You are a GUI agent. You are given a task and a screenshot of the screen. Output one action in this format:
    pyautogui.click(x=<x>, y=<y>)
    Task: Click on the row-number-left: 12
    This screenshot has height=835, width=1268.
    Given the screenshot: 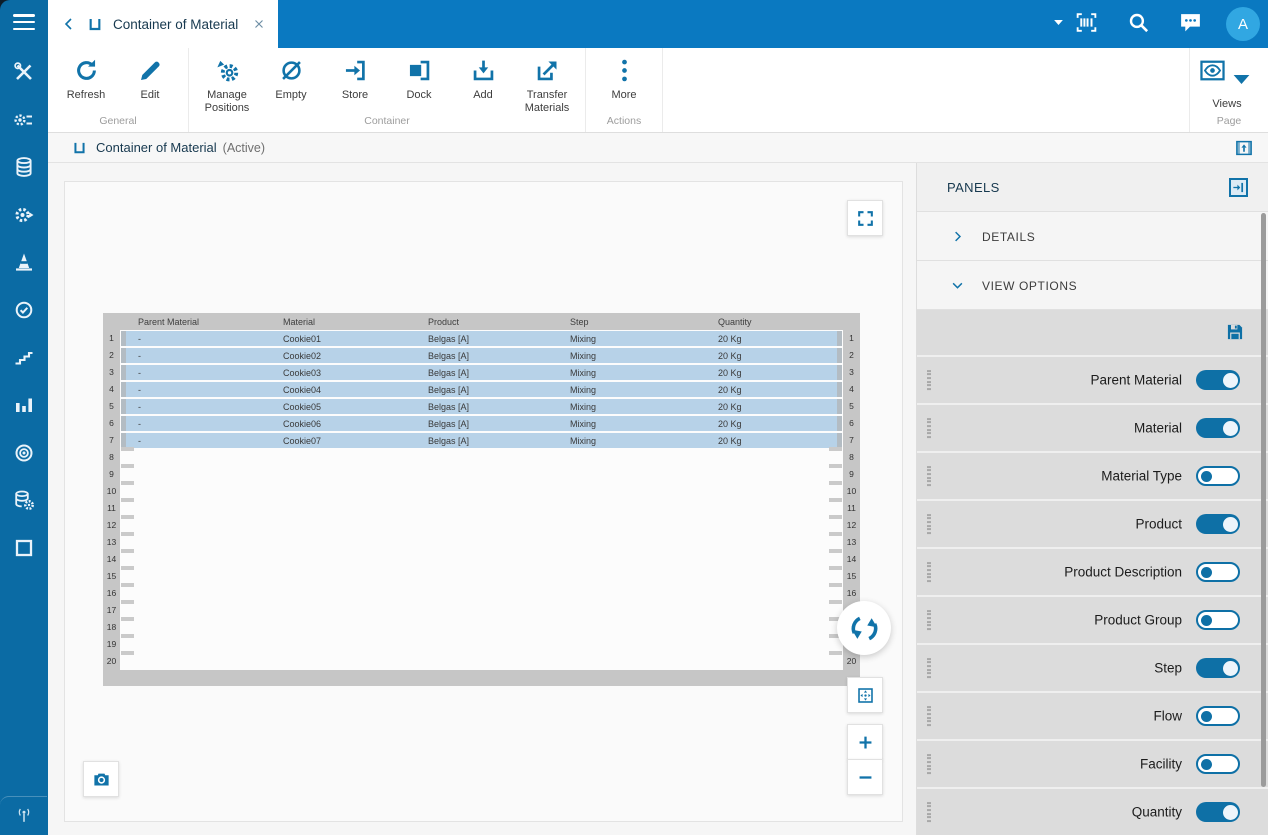 What is the action you would take?
    pyautogui.click(x=111, y=525)
    